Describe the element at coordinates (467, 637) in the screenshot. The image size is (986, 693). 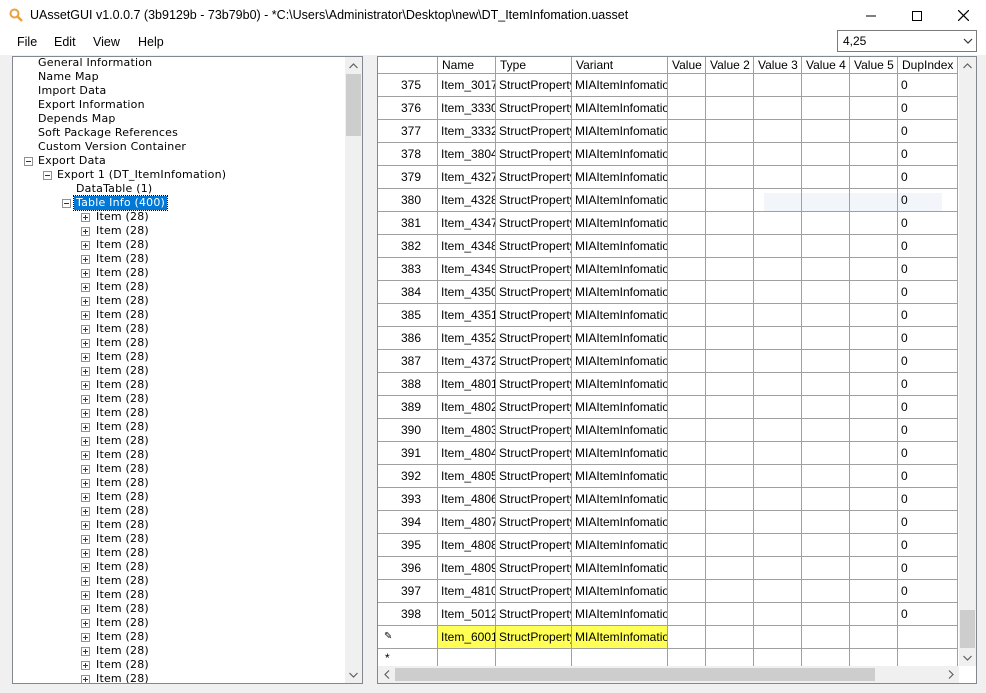
I see `edit-cell-name: Item_6001` at that location.